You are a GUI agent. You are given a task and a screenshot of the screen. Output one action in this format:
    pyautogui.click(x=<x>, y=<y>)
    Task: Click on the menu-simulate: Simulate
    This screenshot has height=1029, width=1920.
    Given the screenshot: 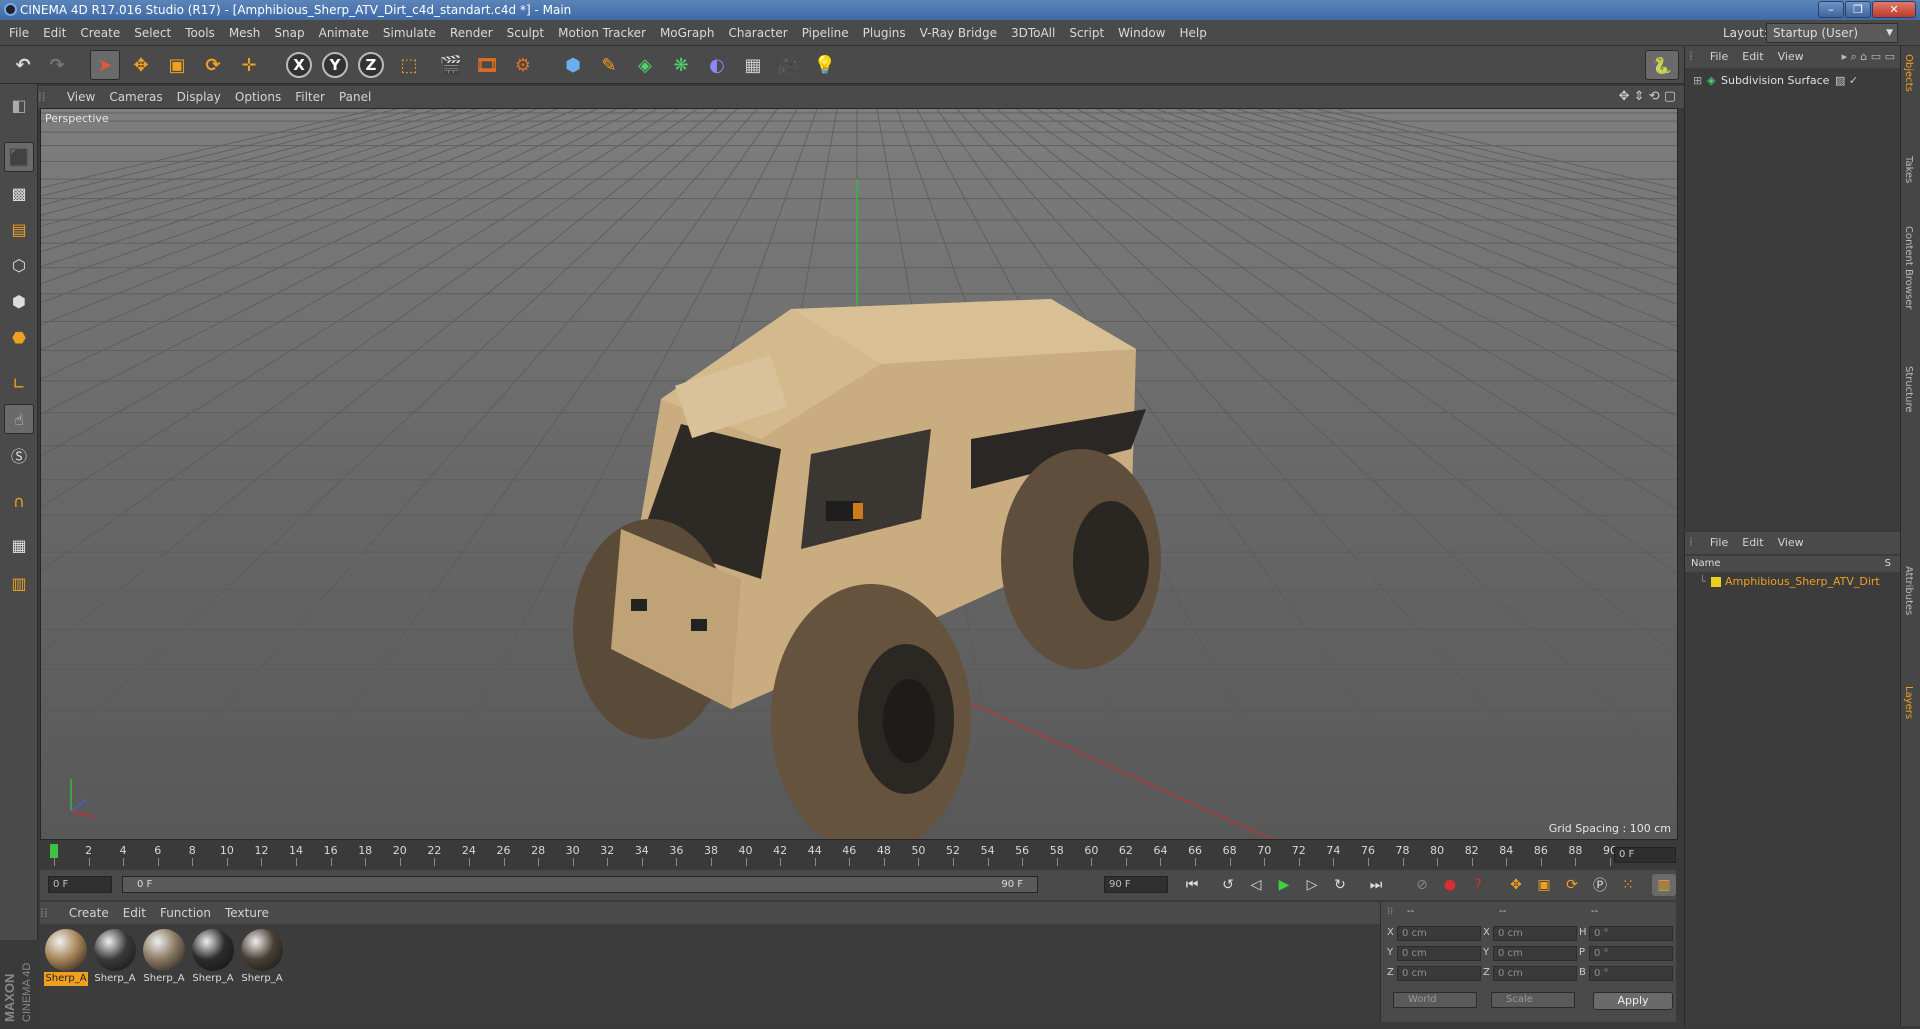 What is the action you would take?
    pyautogui.click(x=409, y=33)
    